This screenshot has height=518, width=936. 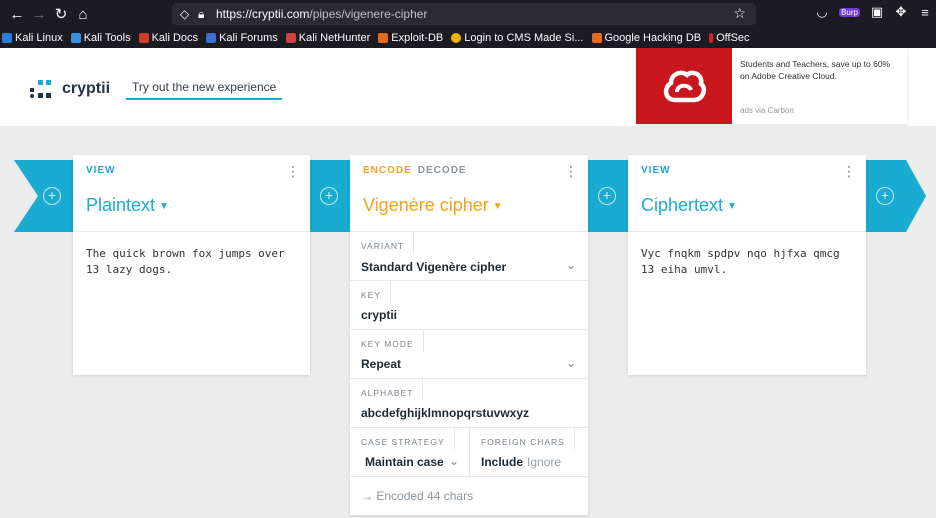 I want to click on bookmark-item: Kali Linux, so click(x=32, y=38).